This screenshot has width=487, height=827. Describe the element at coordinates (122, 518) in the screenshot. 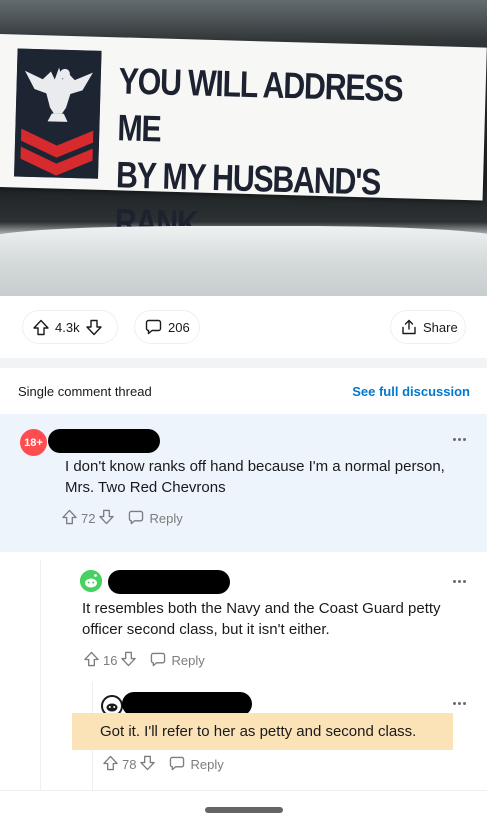

I see `comment-actions: 72 Reply` at that location.